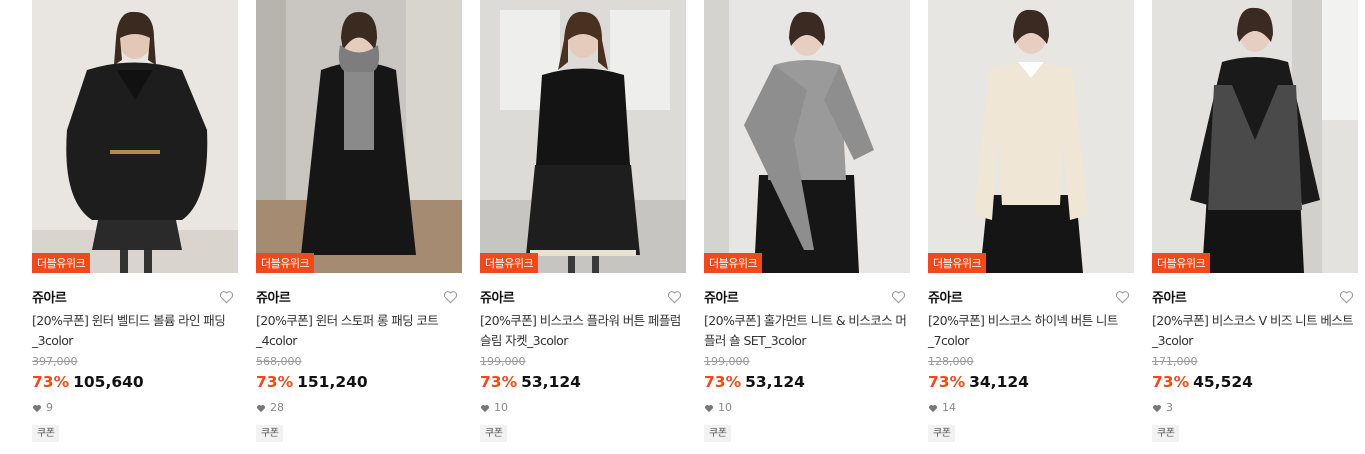  Describe the element at coordinates (135, 331) in the screenshot. I see `product-name: [20%쿠폰] 윈터 벨티드 볼륨 라인 패딩_3color` at that location.